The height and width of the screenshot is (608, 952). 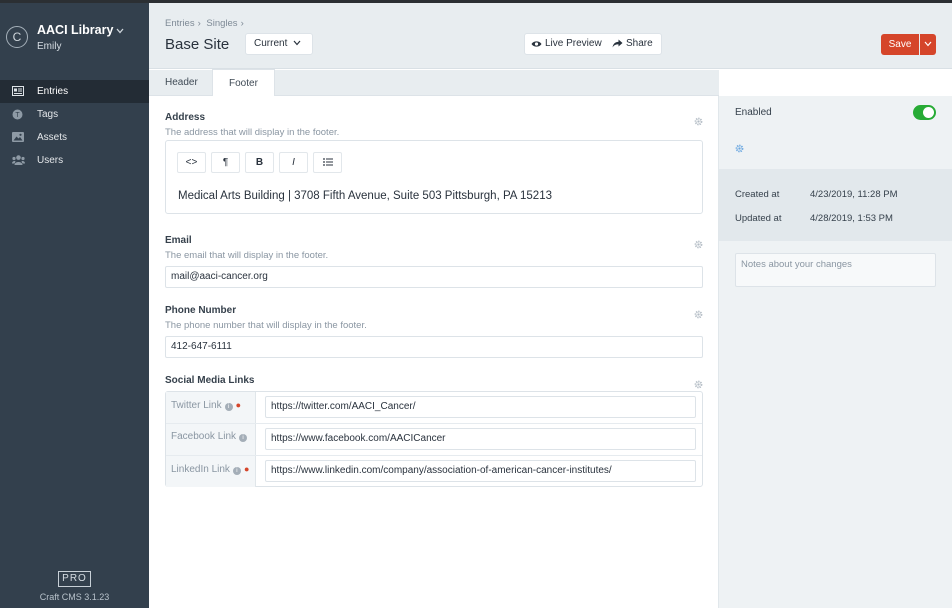 I want to click on updated-at-row: Updated at 4/28/2019, 1:53 PM, so click(x=814, y=218).